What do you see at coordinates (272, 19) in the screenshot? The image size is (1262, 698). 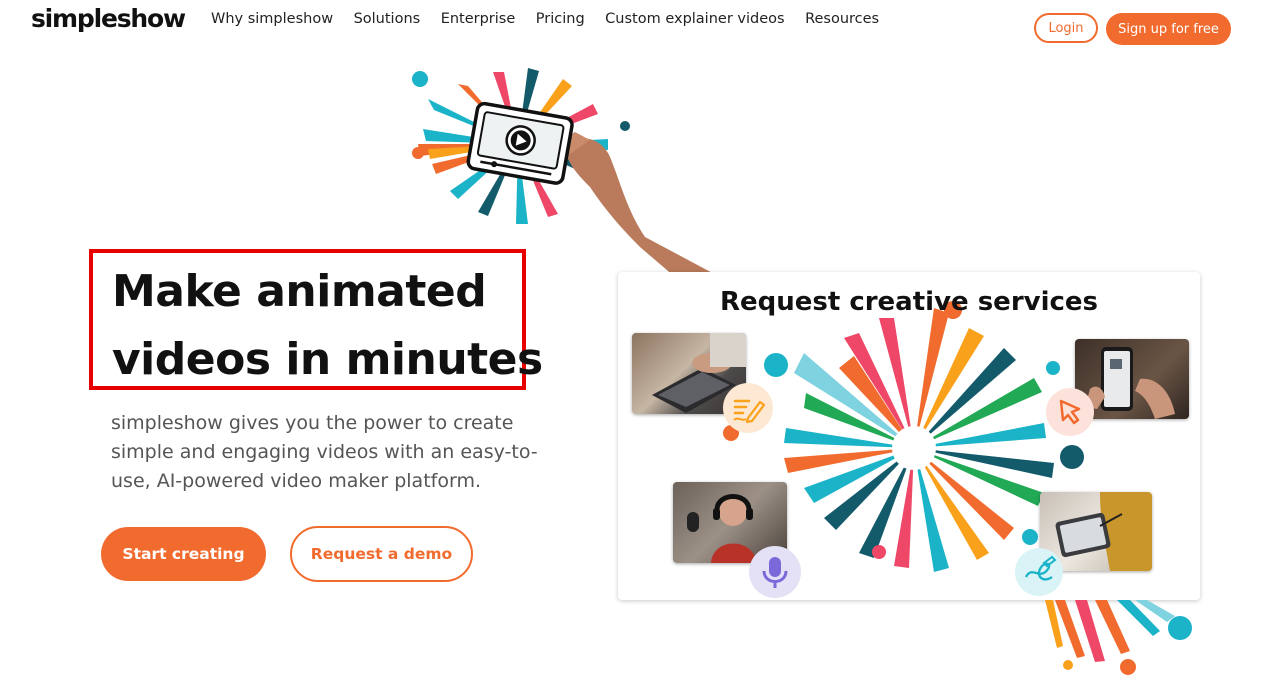 I see `nav-why-simpleshow: Why simpleshow` at bounding box center [272, 19].